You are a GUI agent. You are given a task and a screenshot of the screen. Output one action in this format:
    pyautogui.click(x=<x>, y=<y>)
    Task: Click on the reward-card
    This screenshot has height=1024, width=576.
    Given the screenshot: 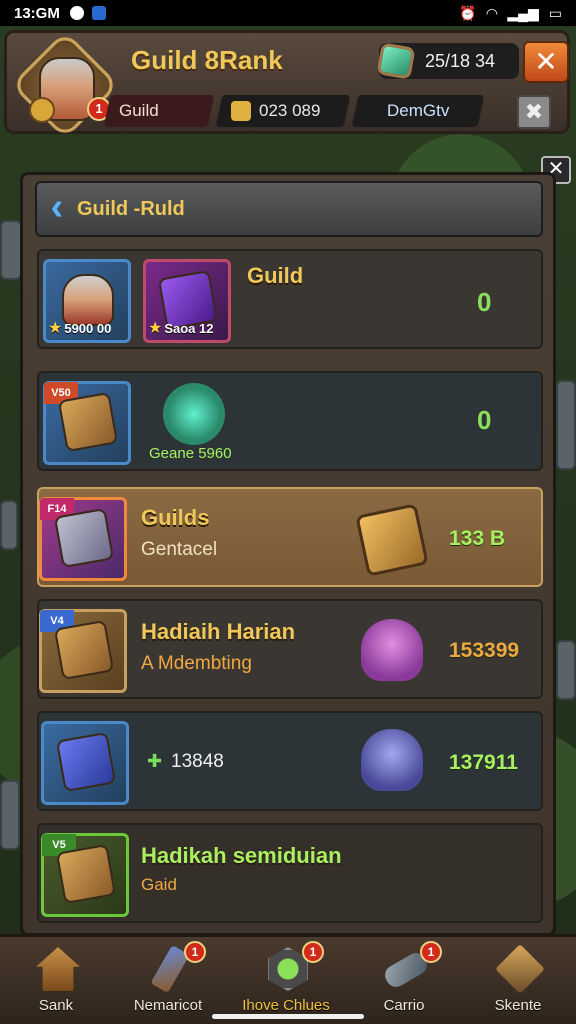 What is the action you would take?
    pyautogui.click(x=85, y=763)
    